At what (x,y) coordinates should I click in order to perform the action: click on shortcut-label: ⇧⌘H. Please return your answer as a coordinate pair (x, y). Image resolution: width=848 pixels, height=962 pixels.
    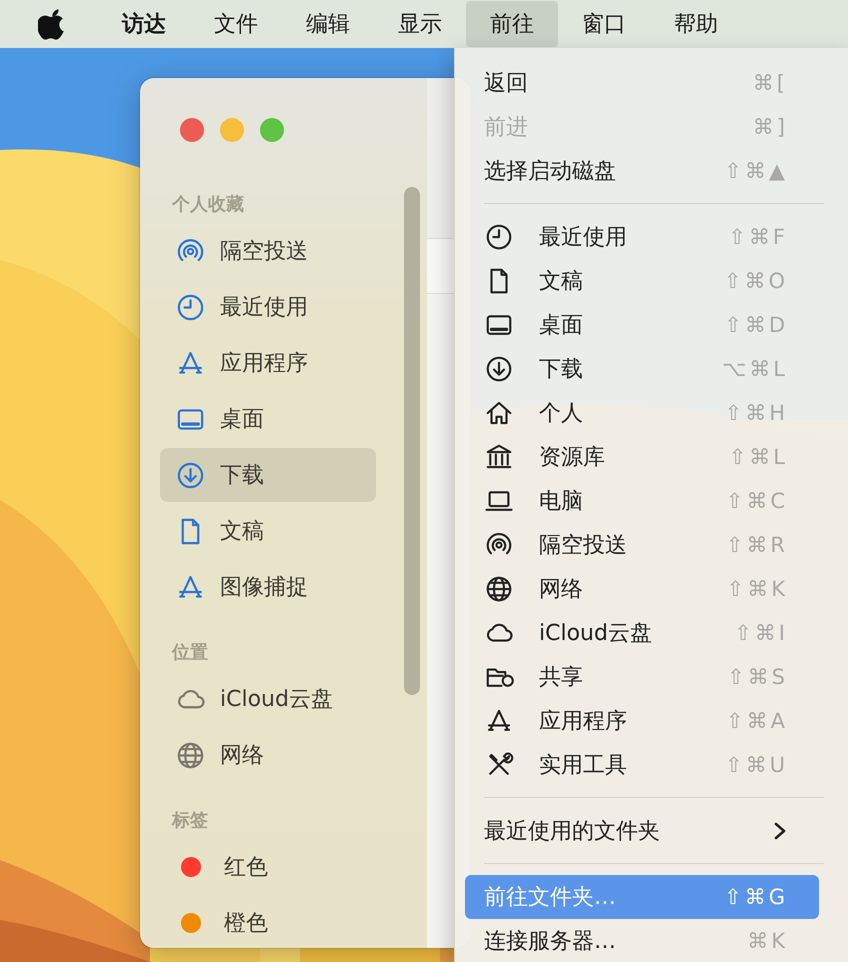
    Looking at the image, I should click on (756, 413).